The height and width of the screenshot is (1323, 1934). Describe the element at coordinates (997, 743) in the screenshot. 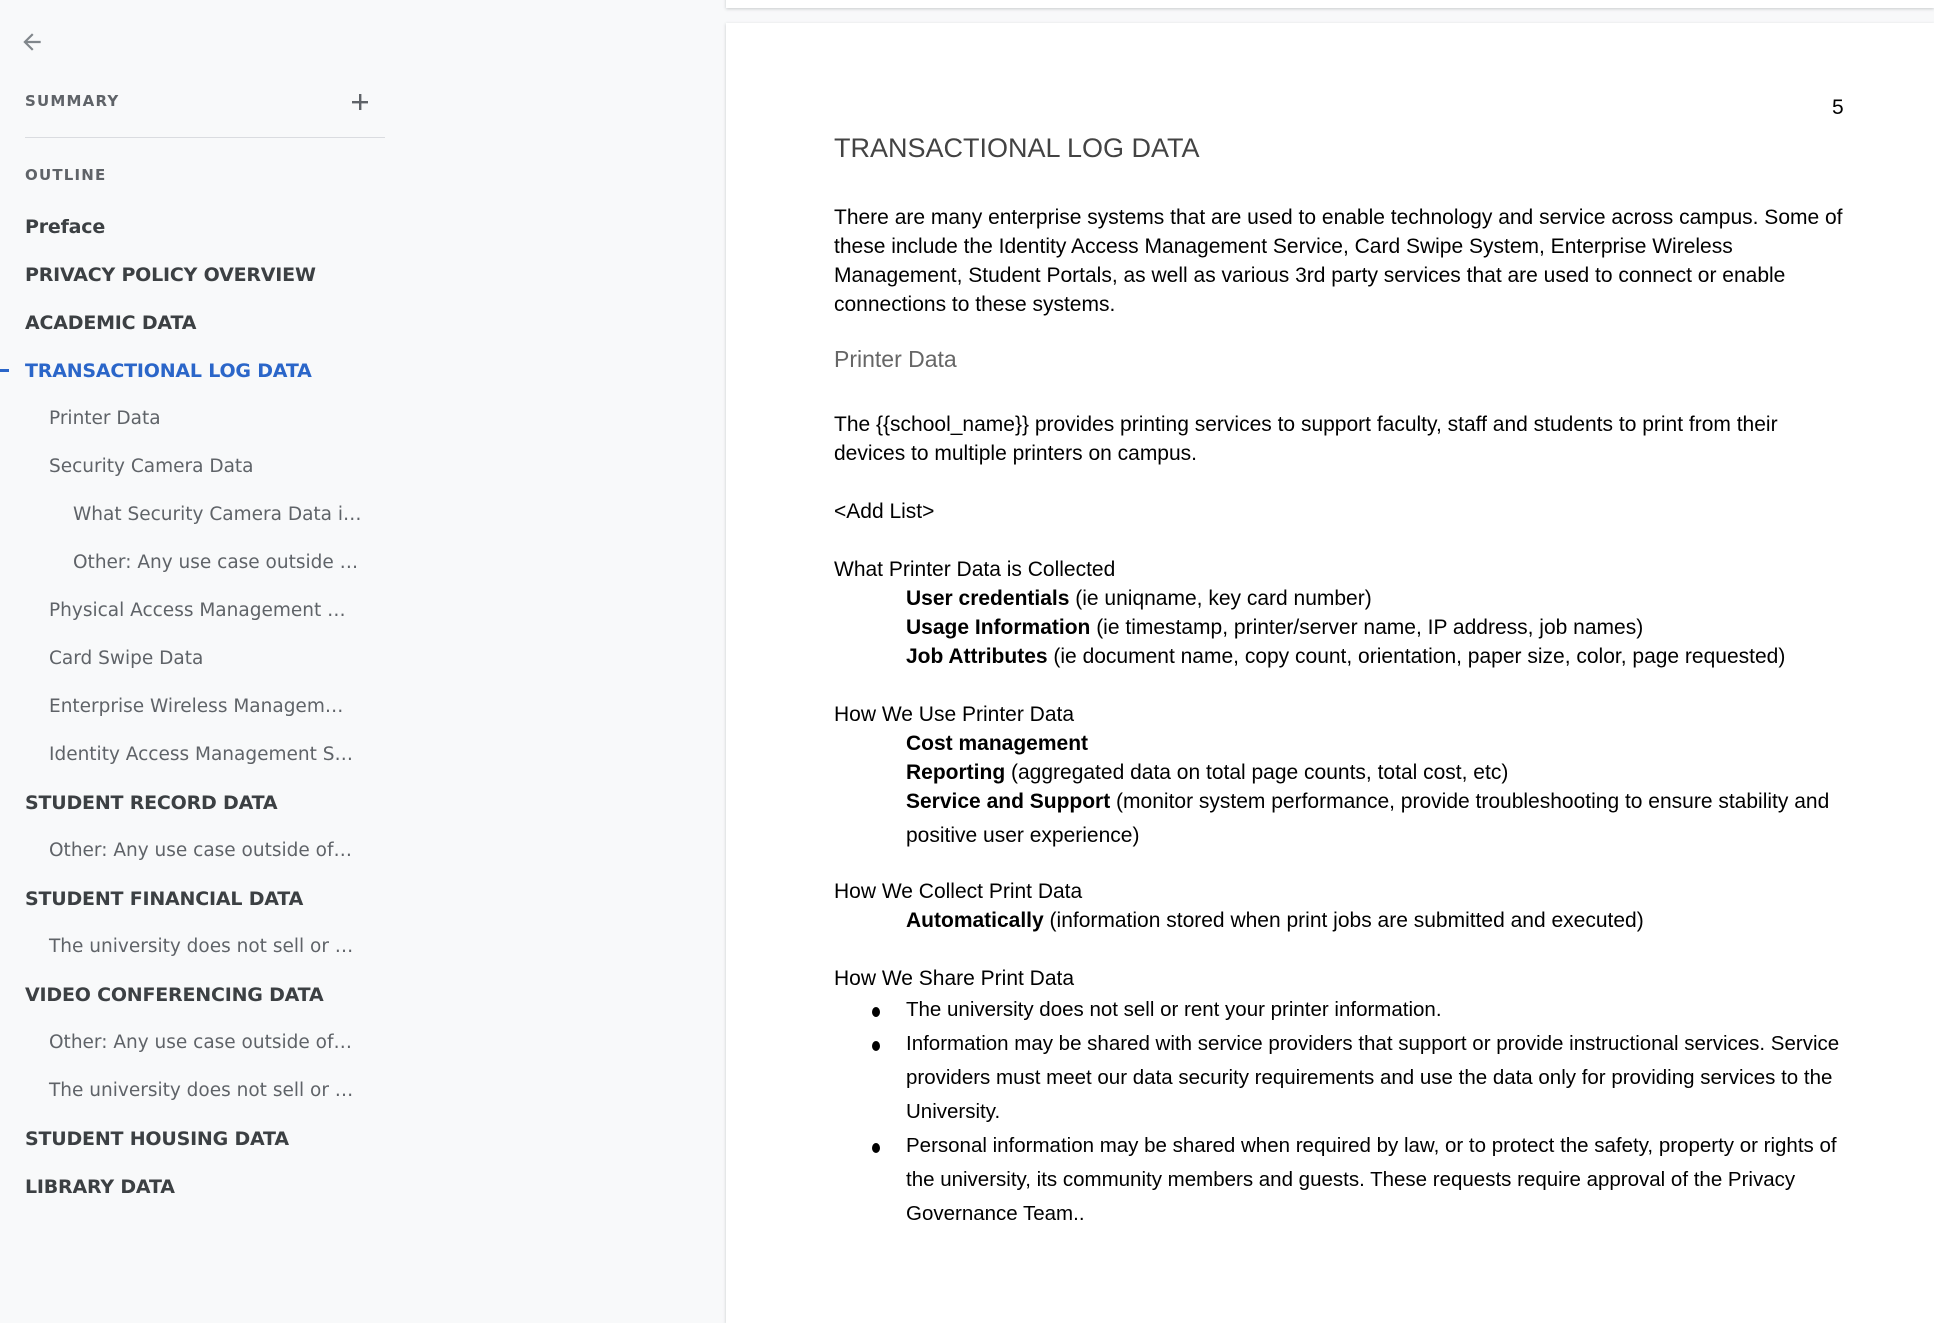

I see `item-term: Cost management` at that location.